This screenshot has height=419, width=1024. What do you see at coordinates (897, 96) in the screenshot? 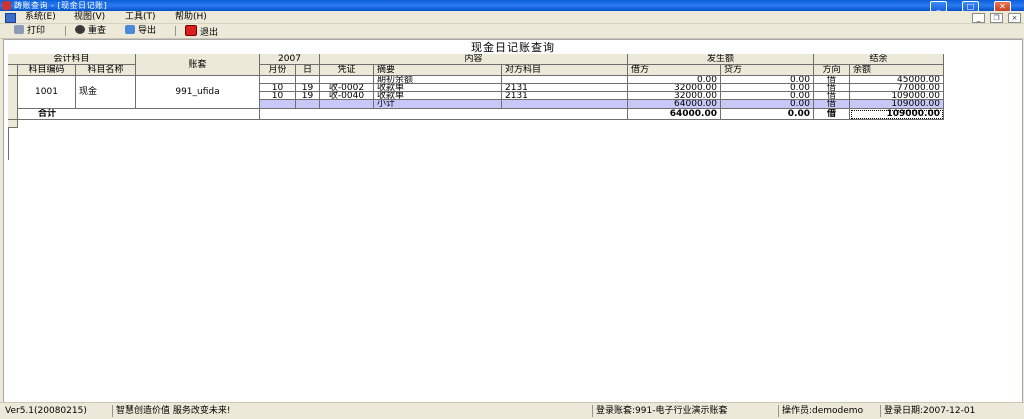
I see `balance-cell: 109000.00` at bounding box center [897, 96].